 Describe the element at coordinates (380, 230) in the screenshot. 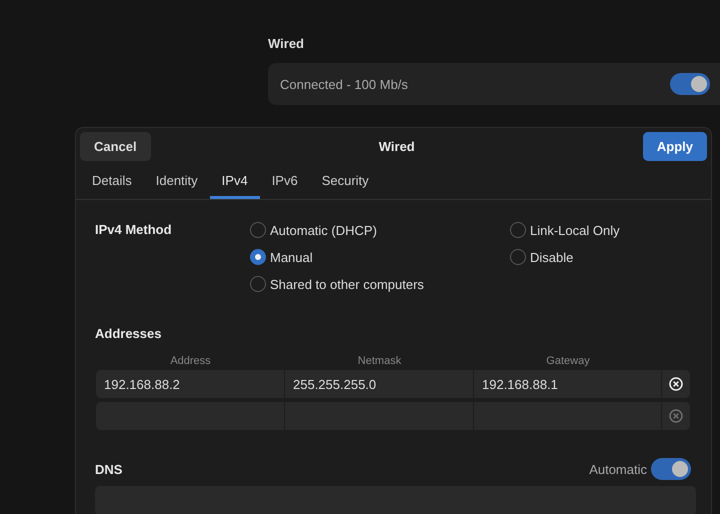

I see `radio-option: Automatic (DHCP)` at that location.